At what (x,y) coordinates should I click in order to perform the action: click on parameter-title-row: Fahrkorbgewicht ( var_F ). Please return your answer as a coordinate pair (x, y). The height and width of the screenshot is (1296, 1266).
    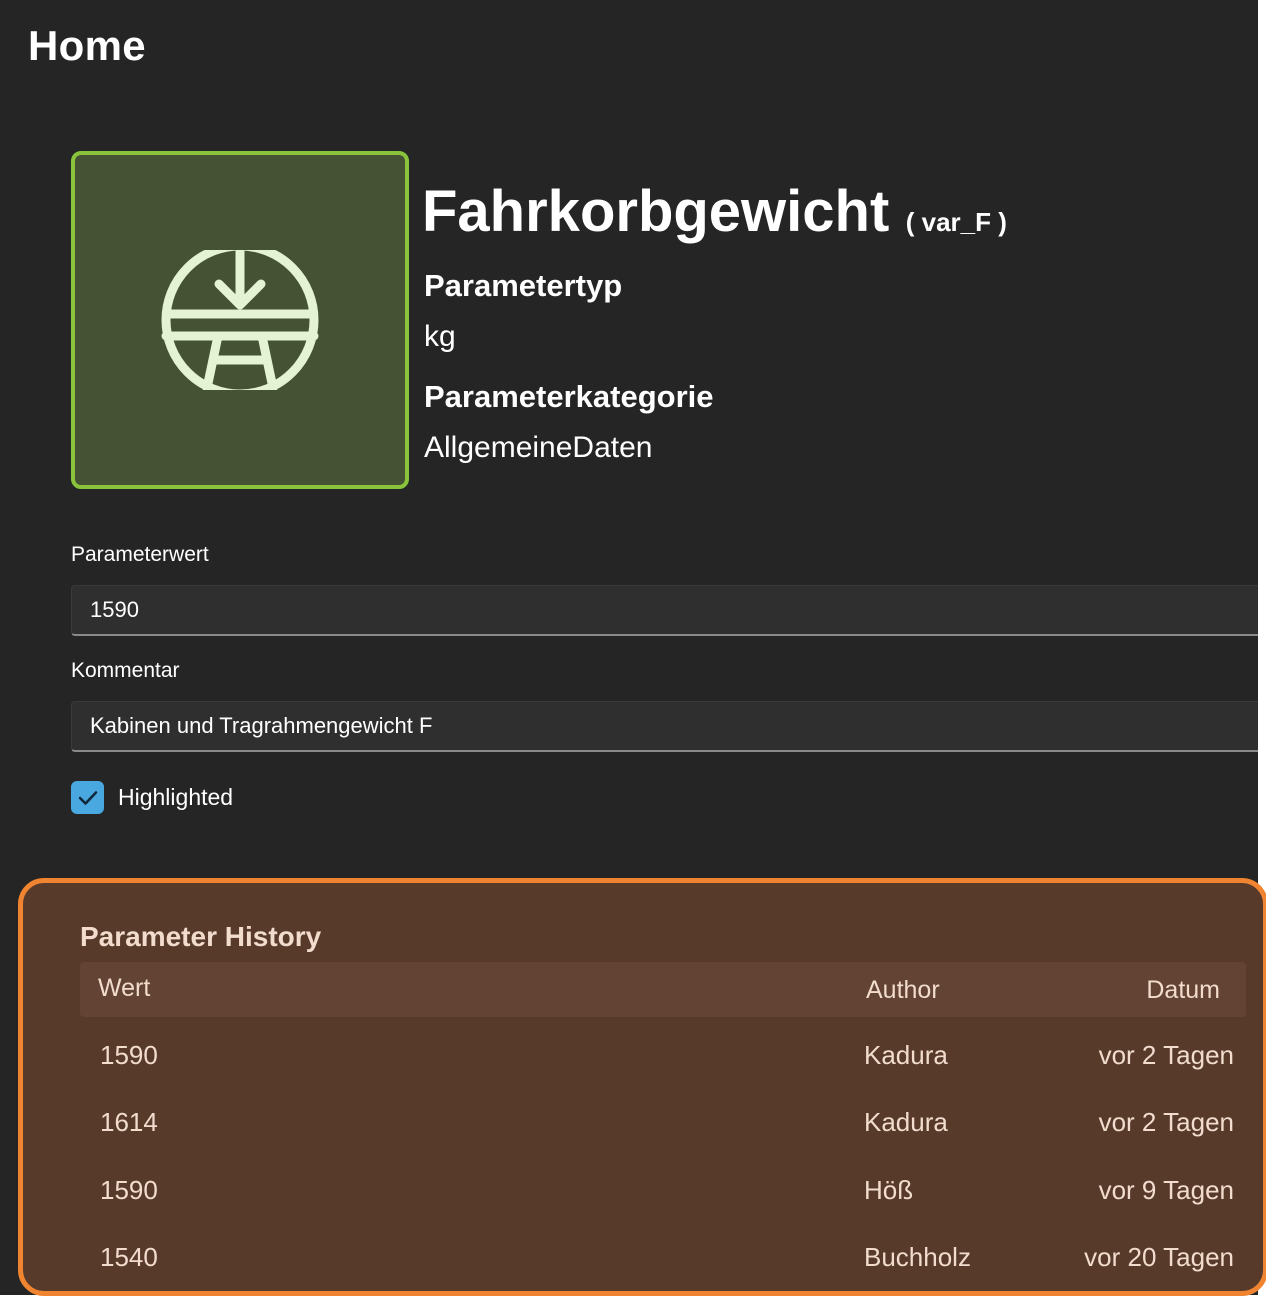
    Looking at the image, I should click on (714, 211).